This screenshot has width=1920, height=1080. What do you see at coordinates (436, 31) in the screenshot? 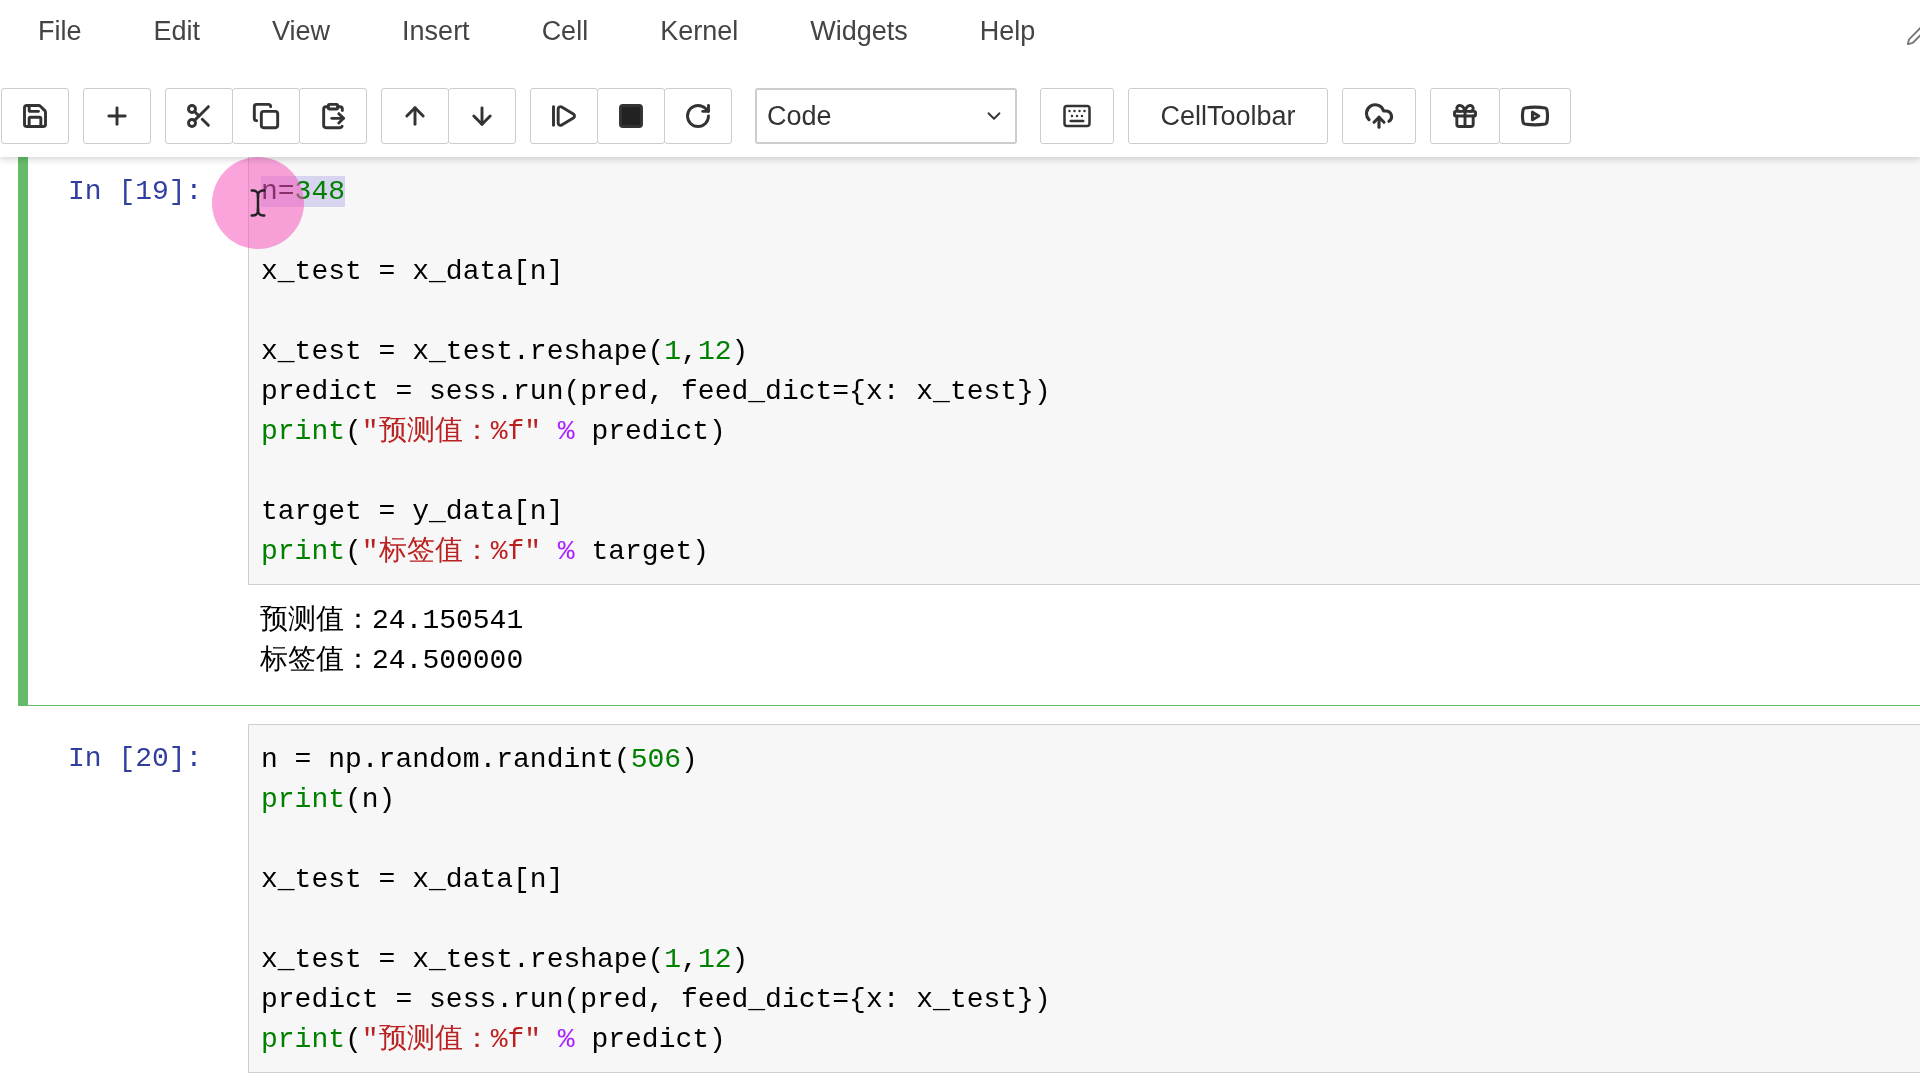
I see `menu-item: Insert` at bounding box center [436, 31].